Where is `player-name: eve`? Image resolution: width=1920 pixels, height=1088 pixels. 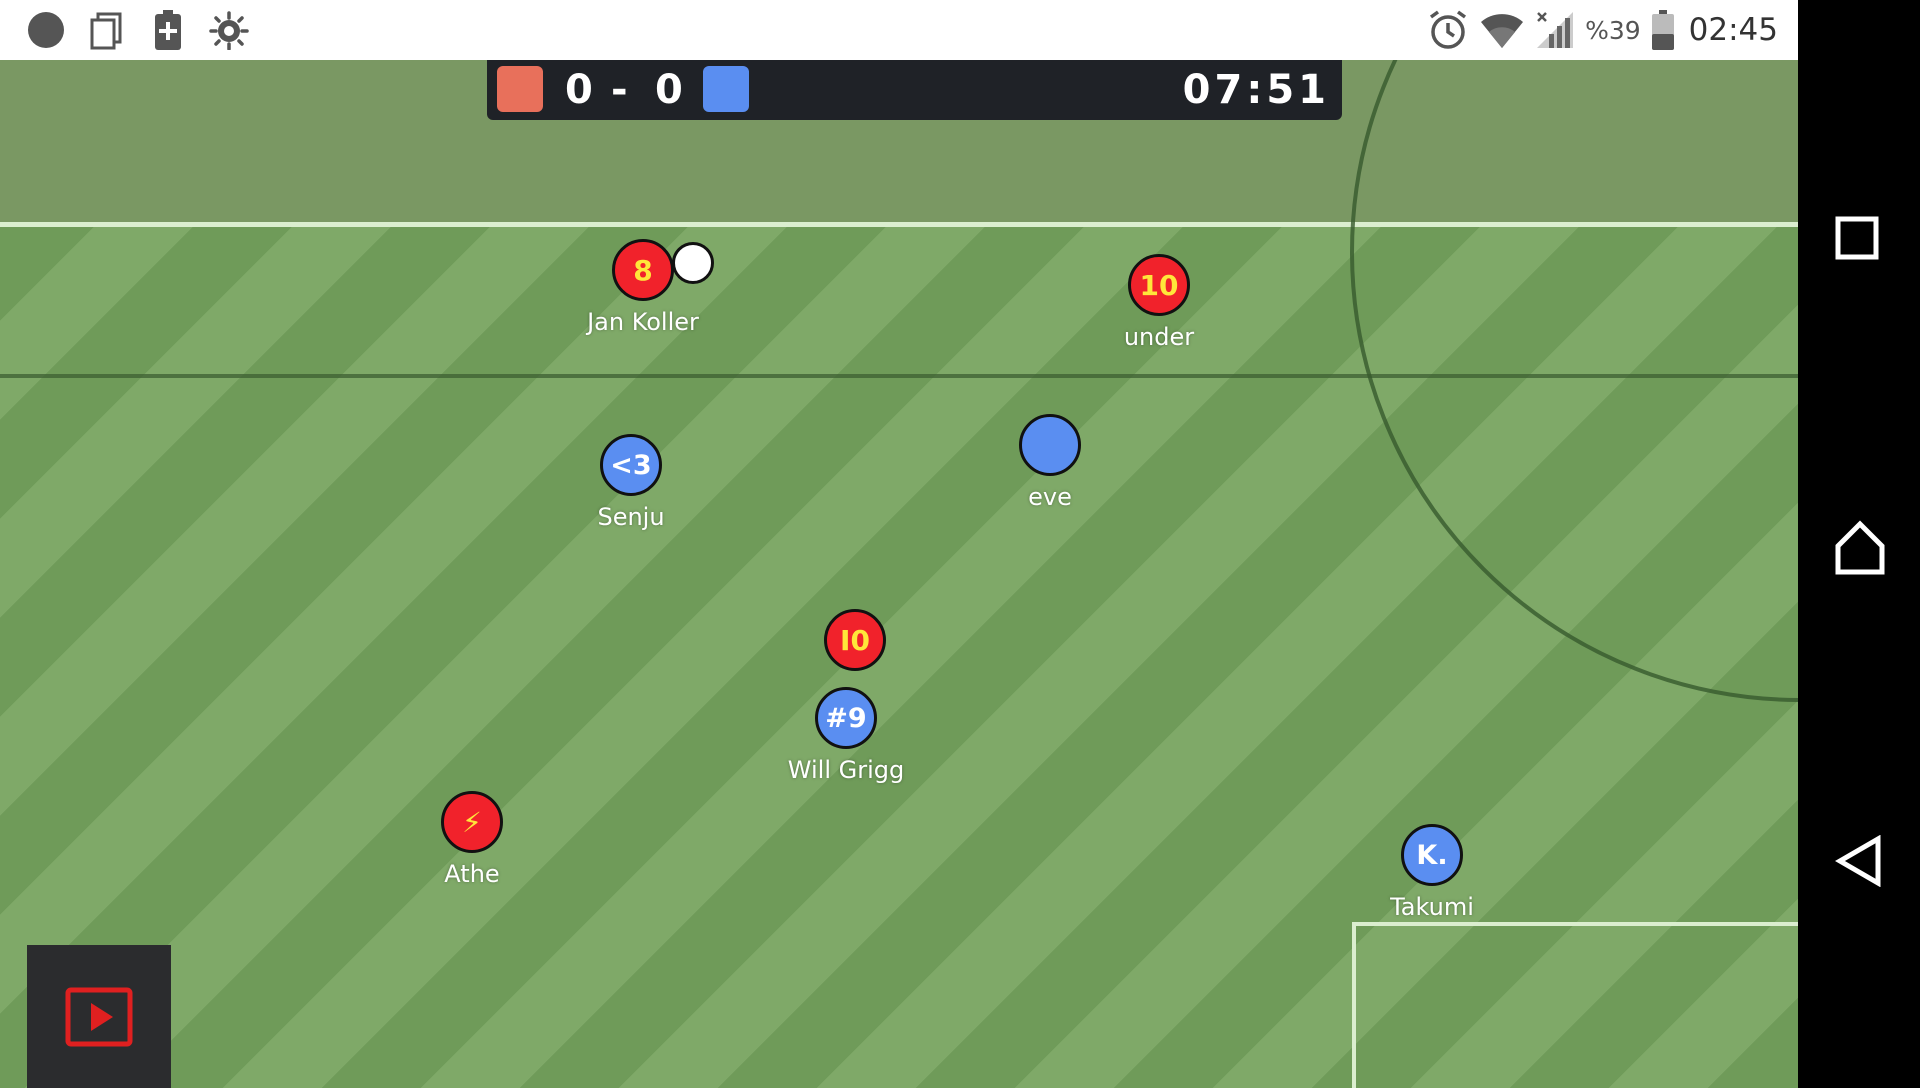 player-name: eve is located at coordinates (1050, 497).